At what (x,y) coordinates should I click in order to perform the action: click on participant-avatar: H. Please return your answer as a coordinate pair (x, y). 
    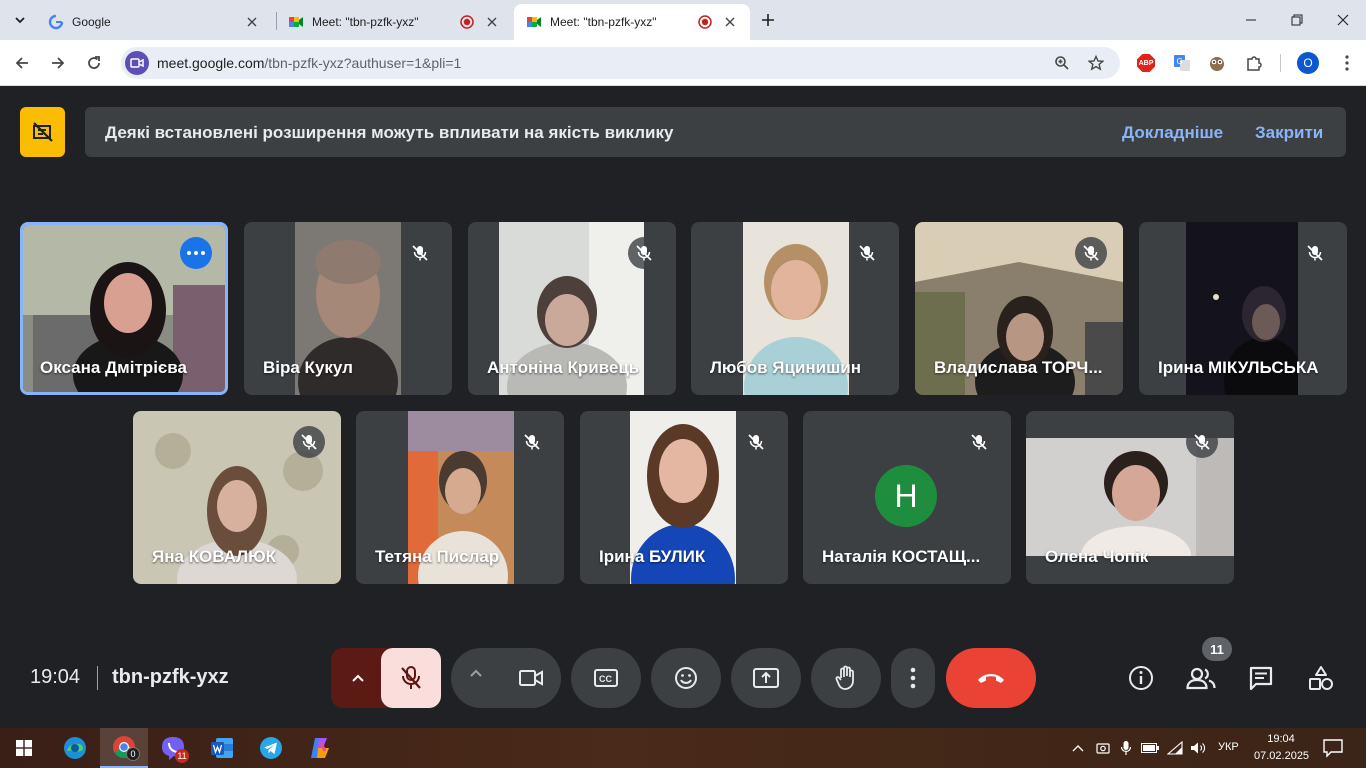
    Looking at the image, I should click on (906, 496).